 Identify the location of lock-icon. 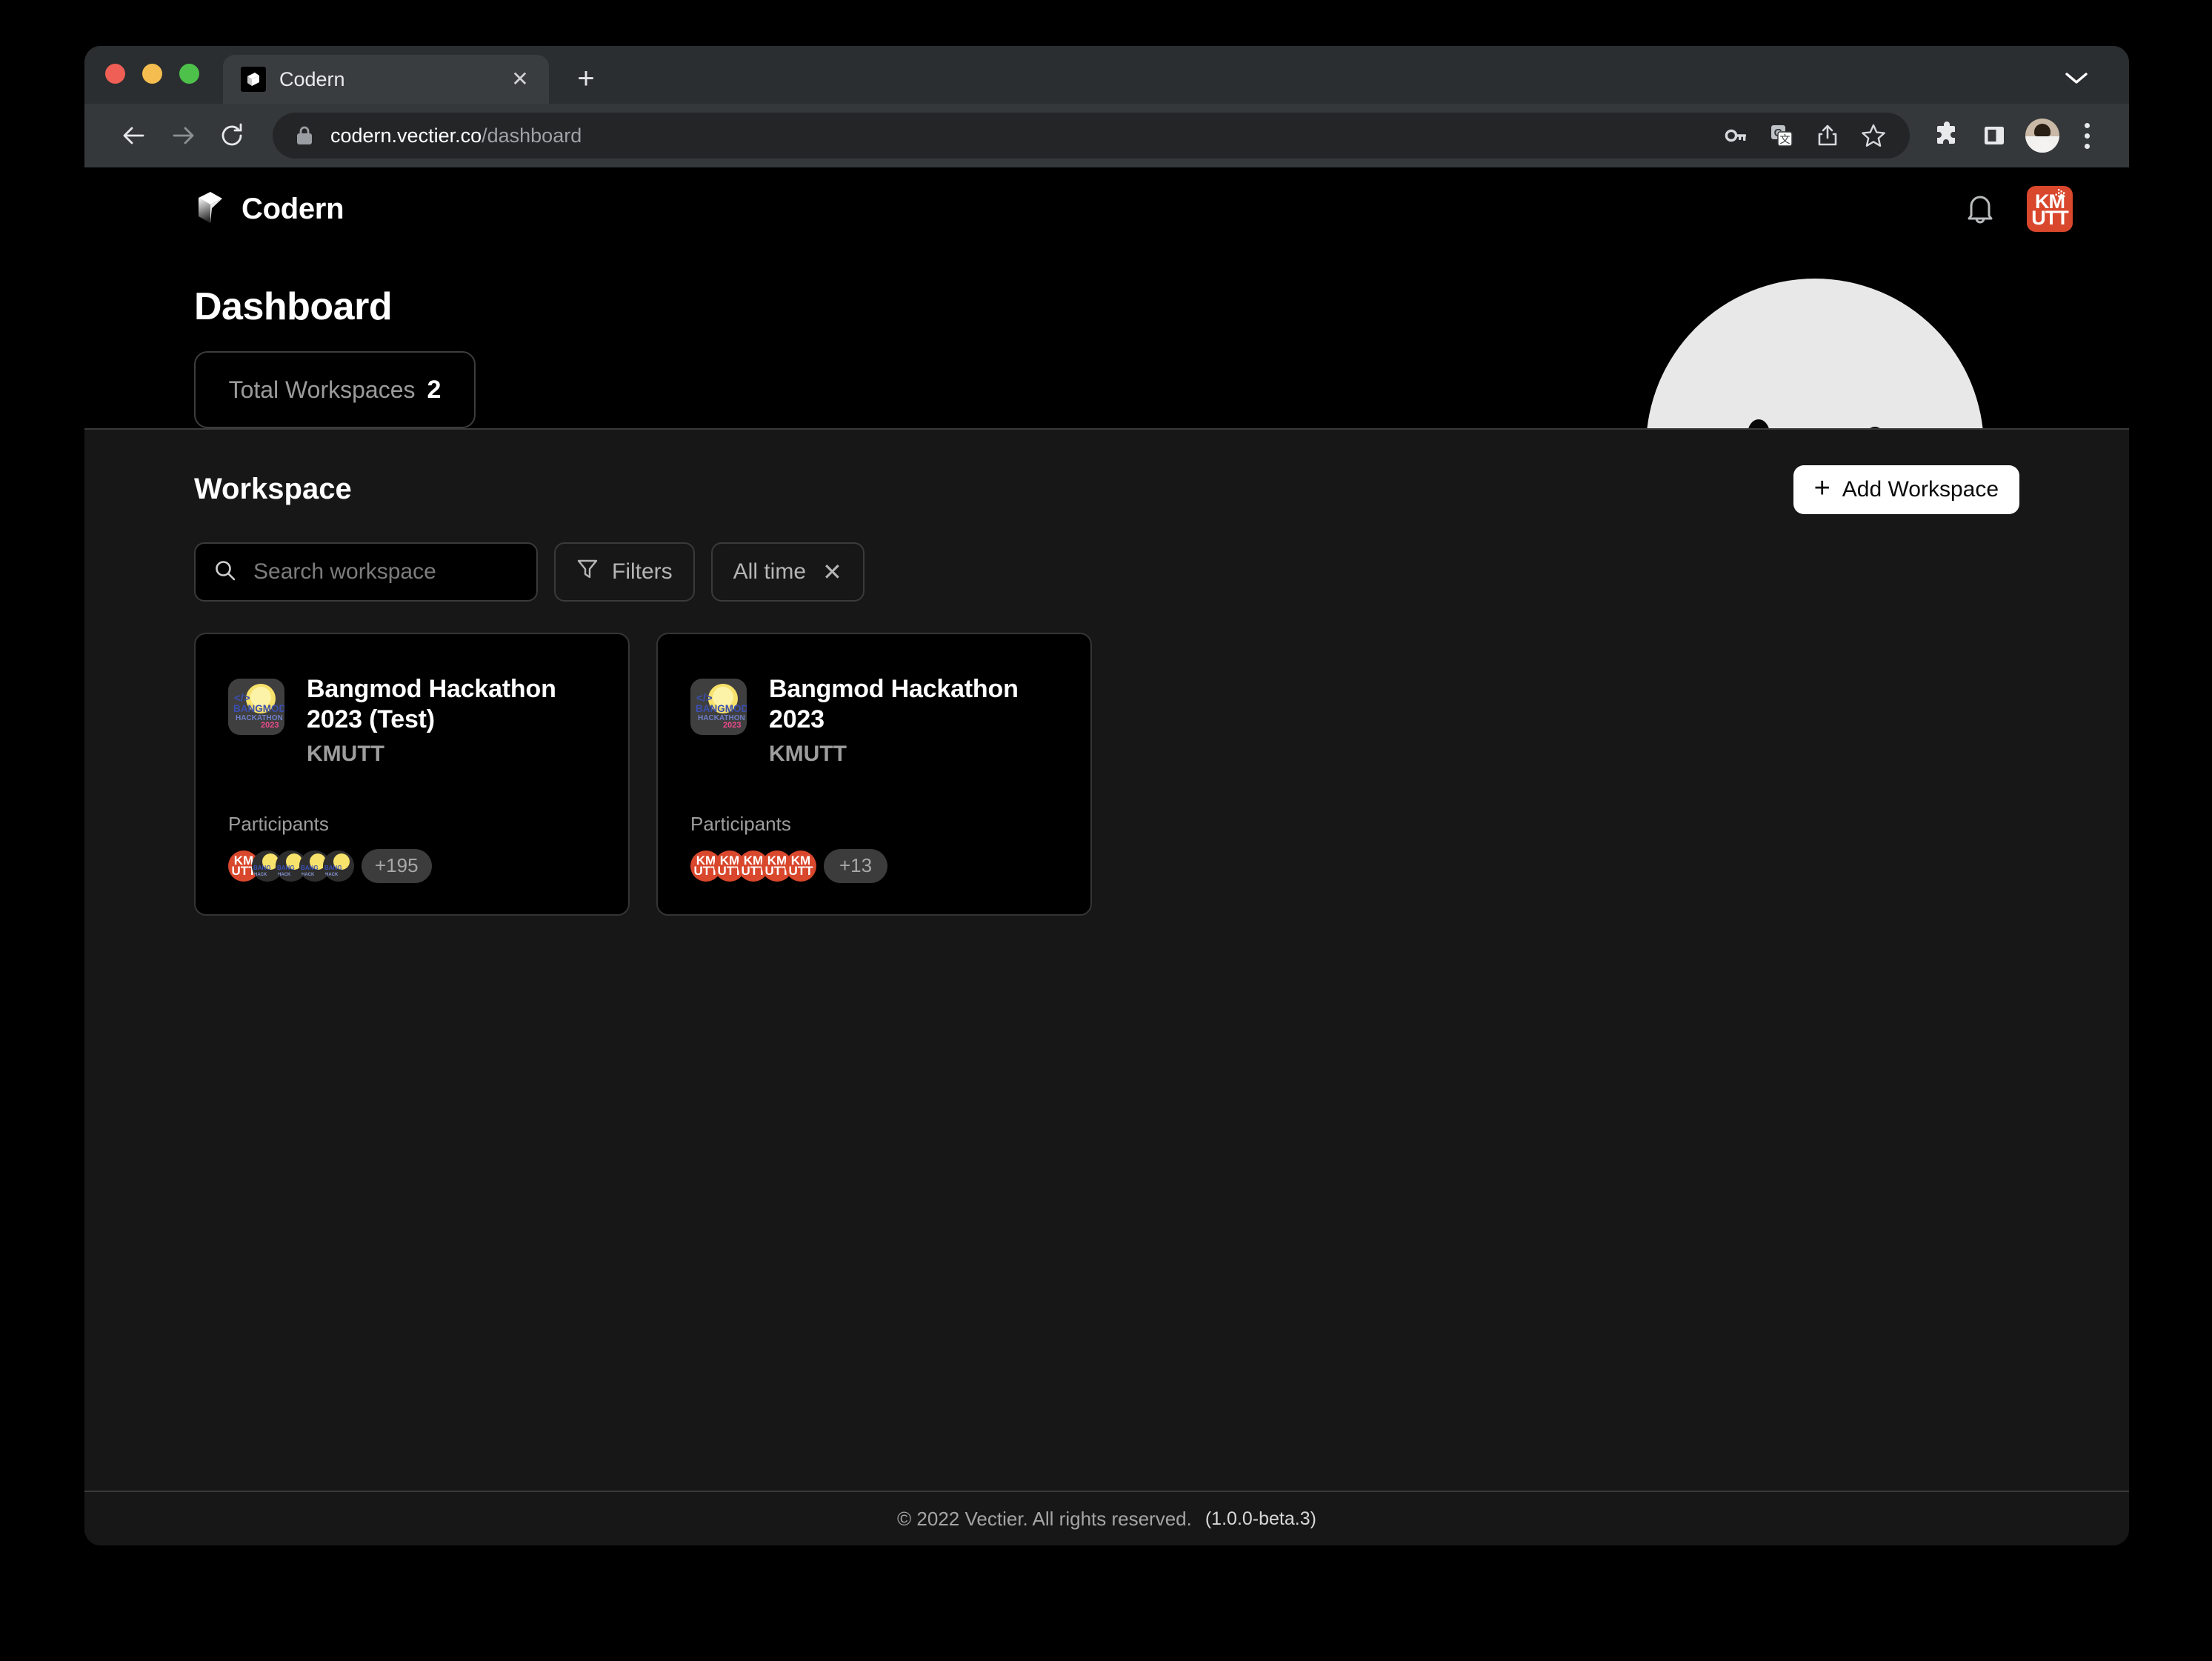
(304, 135).